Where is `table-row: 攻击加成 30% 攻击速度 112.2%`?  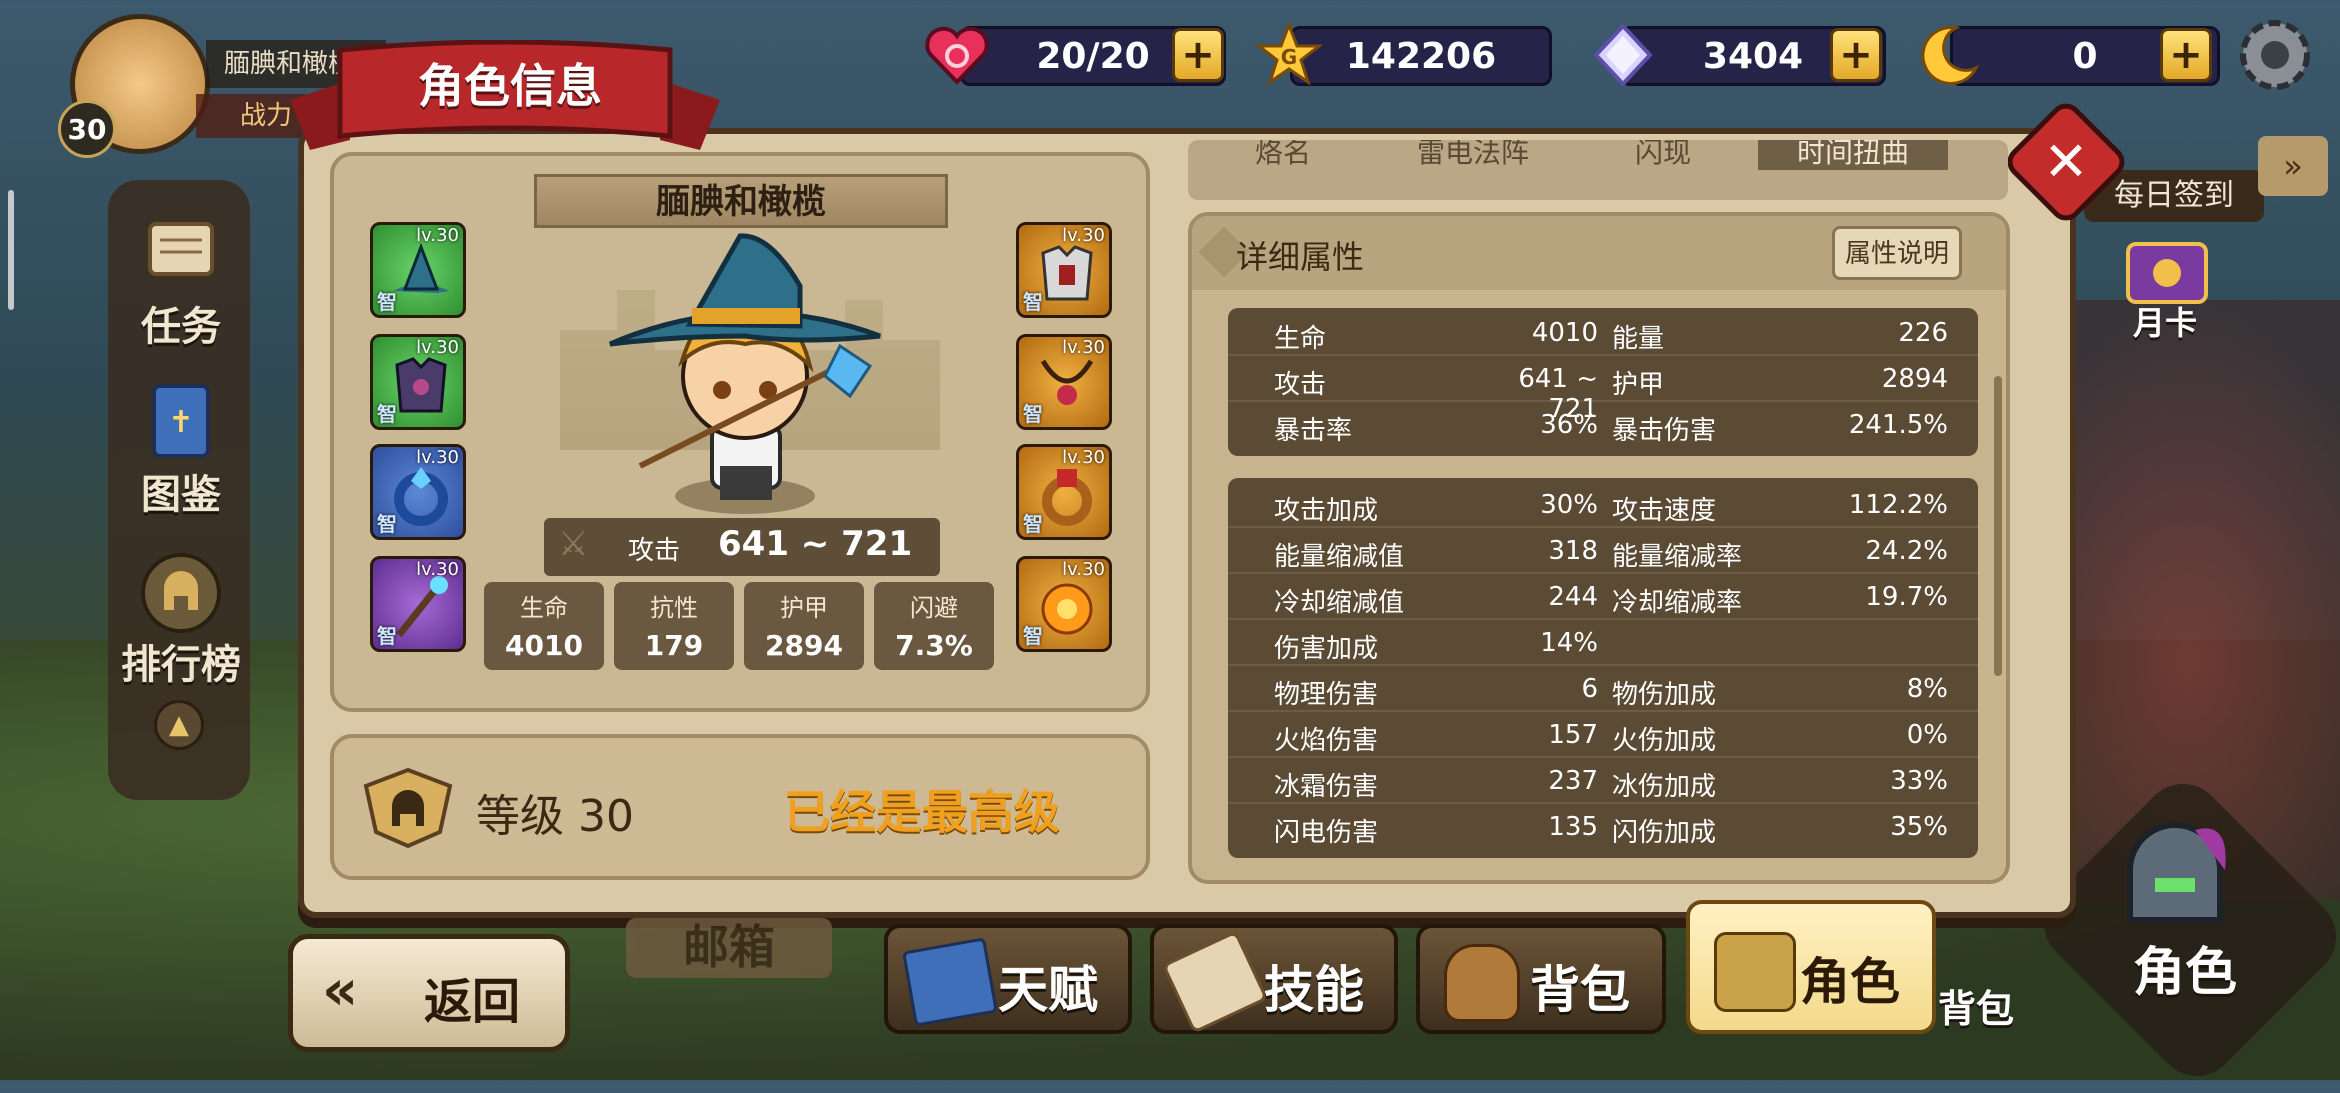 table-row: 攻击加成 30% 攻击速度 112.2% is located at coordinates (1603, 505).